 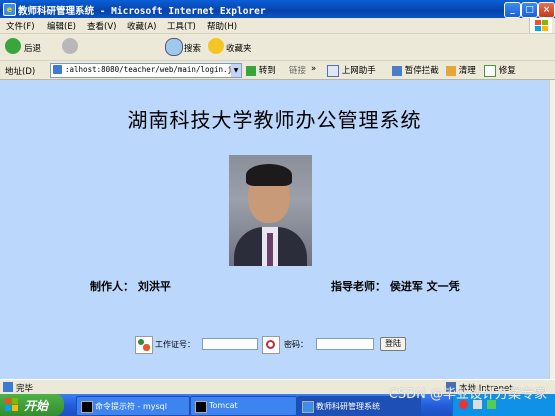 I want to click on key-icon, so click(x=271, y=345).